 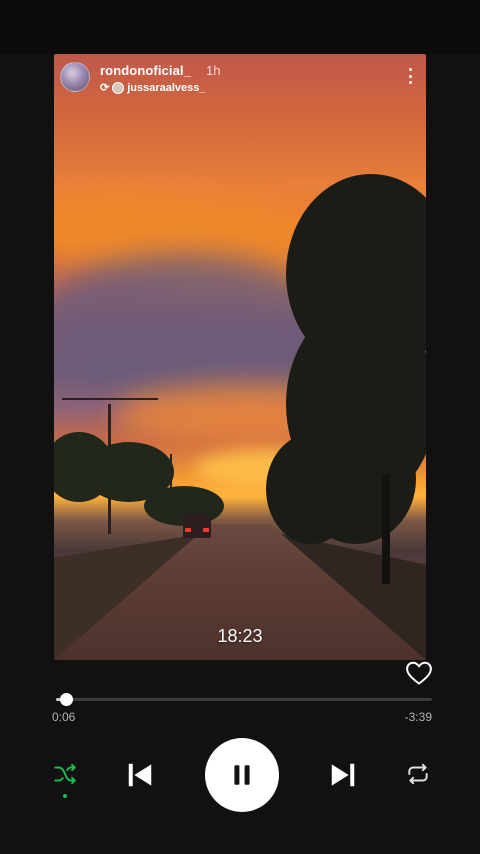 I want to click on elapsed-time: 0:06, so click(x=64, y=717).